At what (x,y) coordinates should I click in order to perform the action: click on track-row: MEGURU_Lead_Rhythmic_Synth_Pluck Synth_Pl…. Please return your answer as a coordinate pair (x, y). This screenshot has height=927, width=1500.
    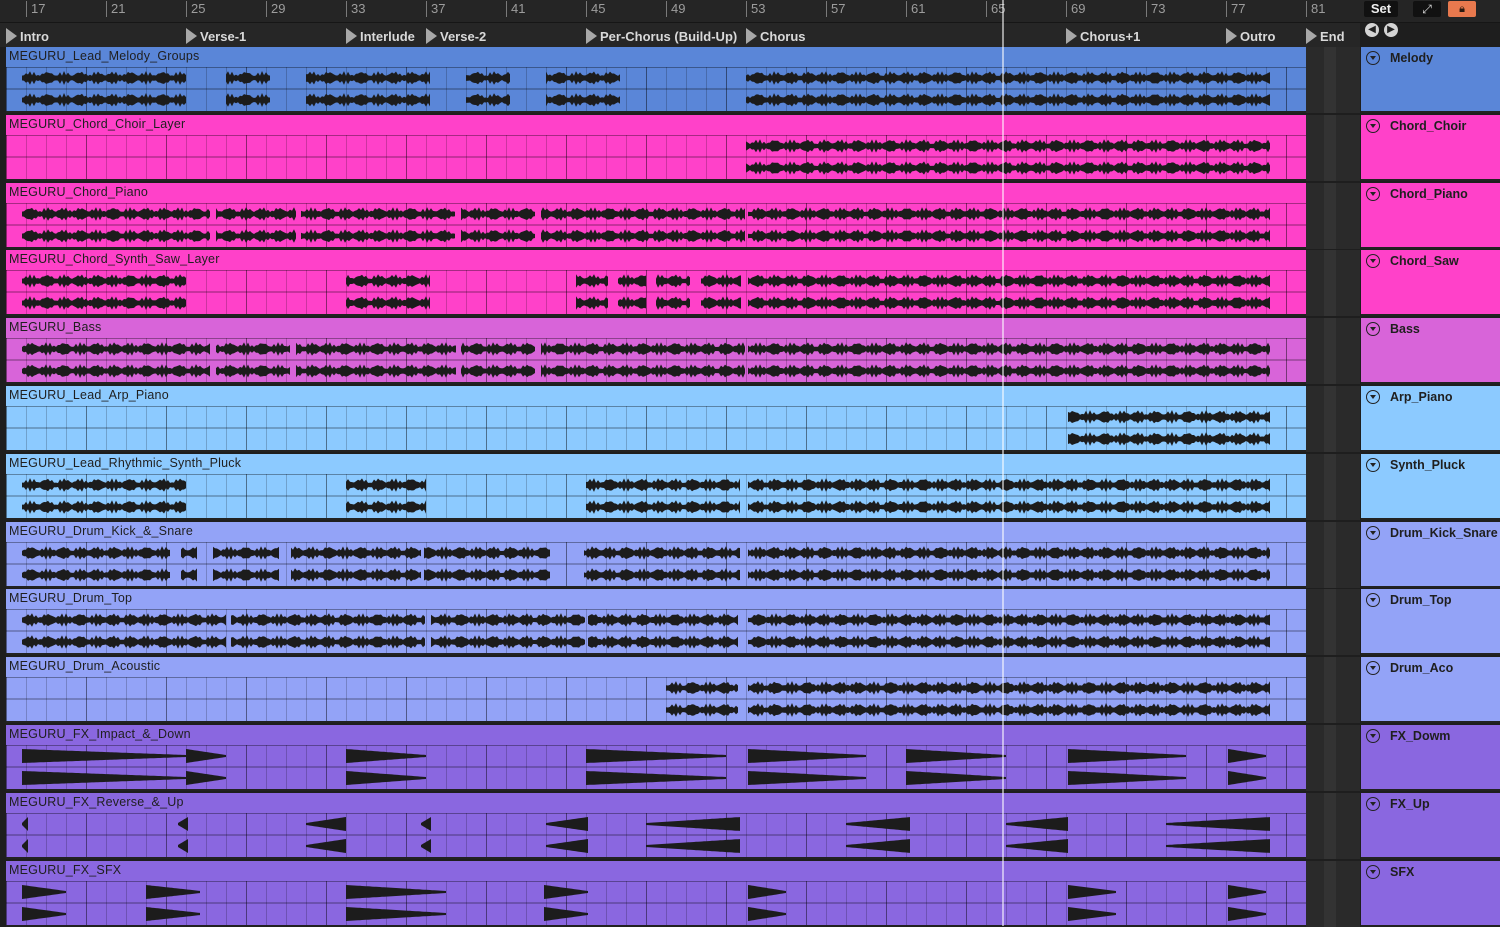
    Looking at the image, I should click on (750, 486).